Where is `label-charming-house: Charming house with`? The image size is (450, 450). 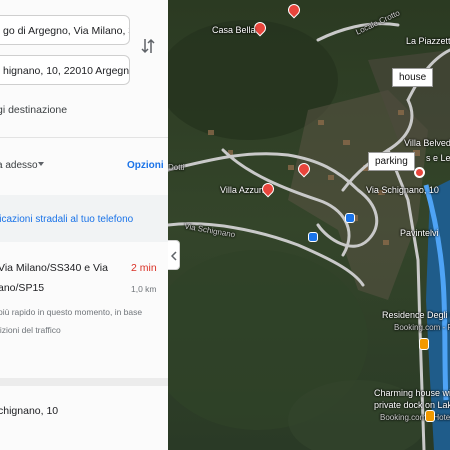
label-charming-house: Charming house with is located at coordinates (412, 393).